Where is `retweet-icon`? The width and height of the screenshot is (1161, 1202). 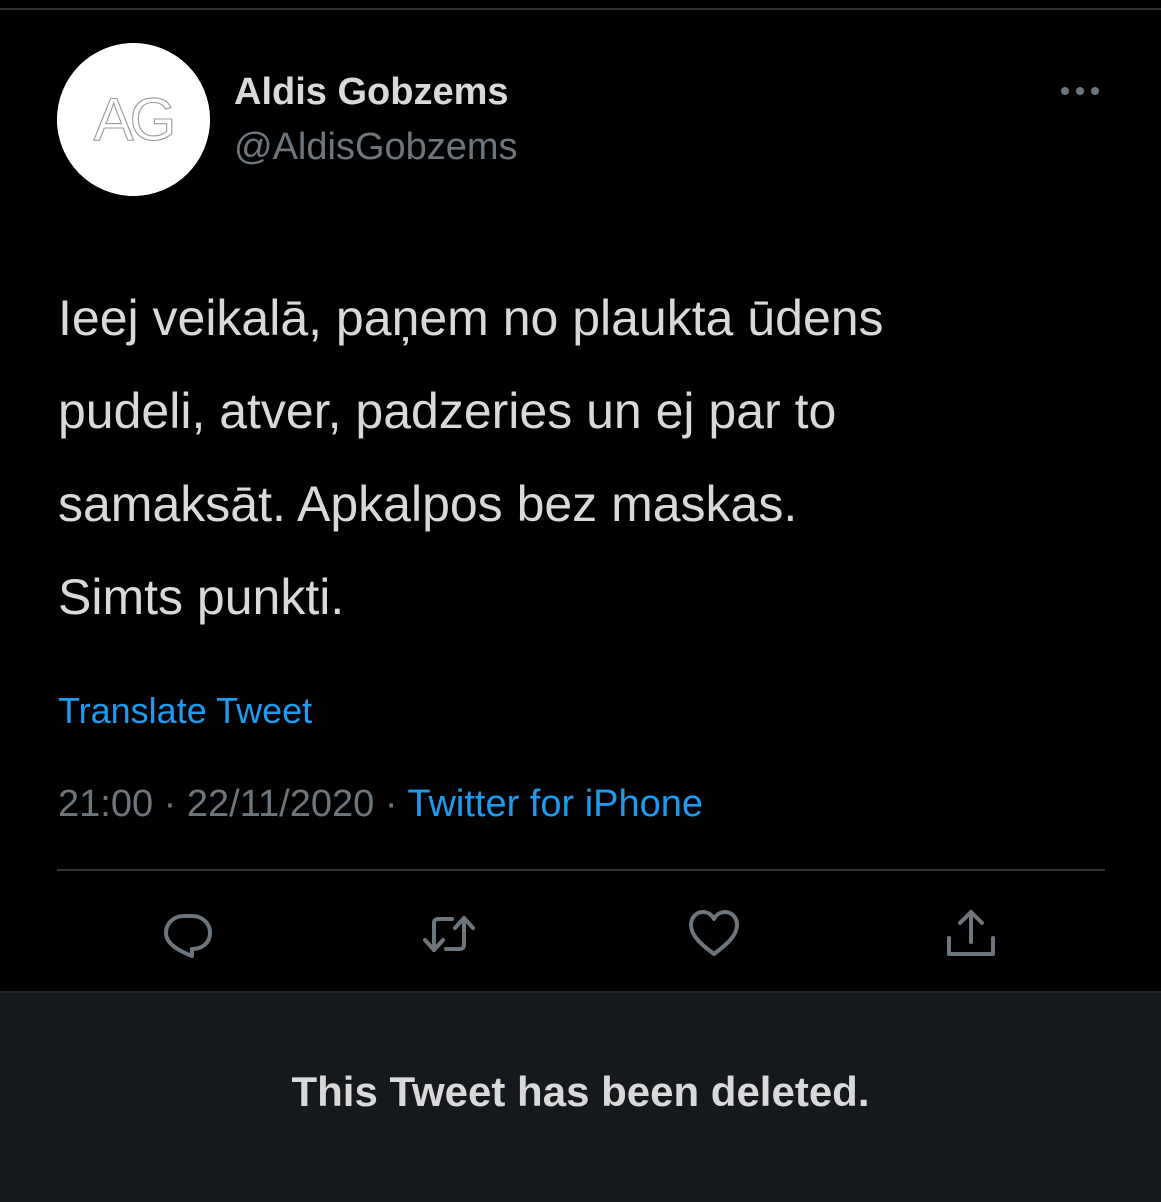
retweet-icon is located at coordinates (449, 934).